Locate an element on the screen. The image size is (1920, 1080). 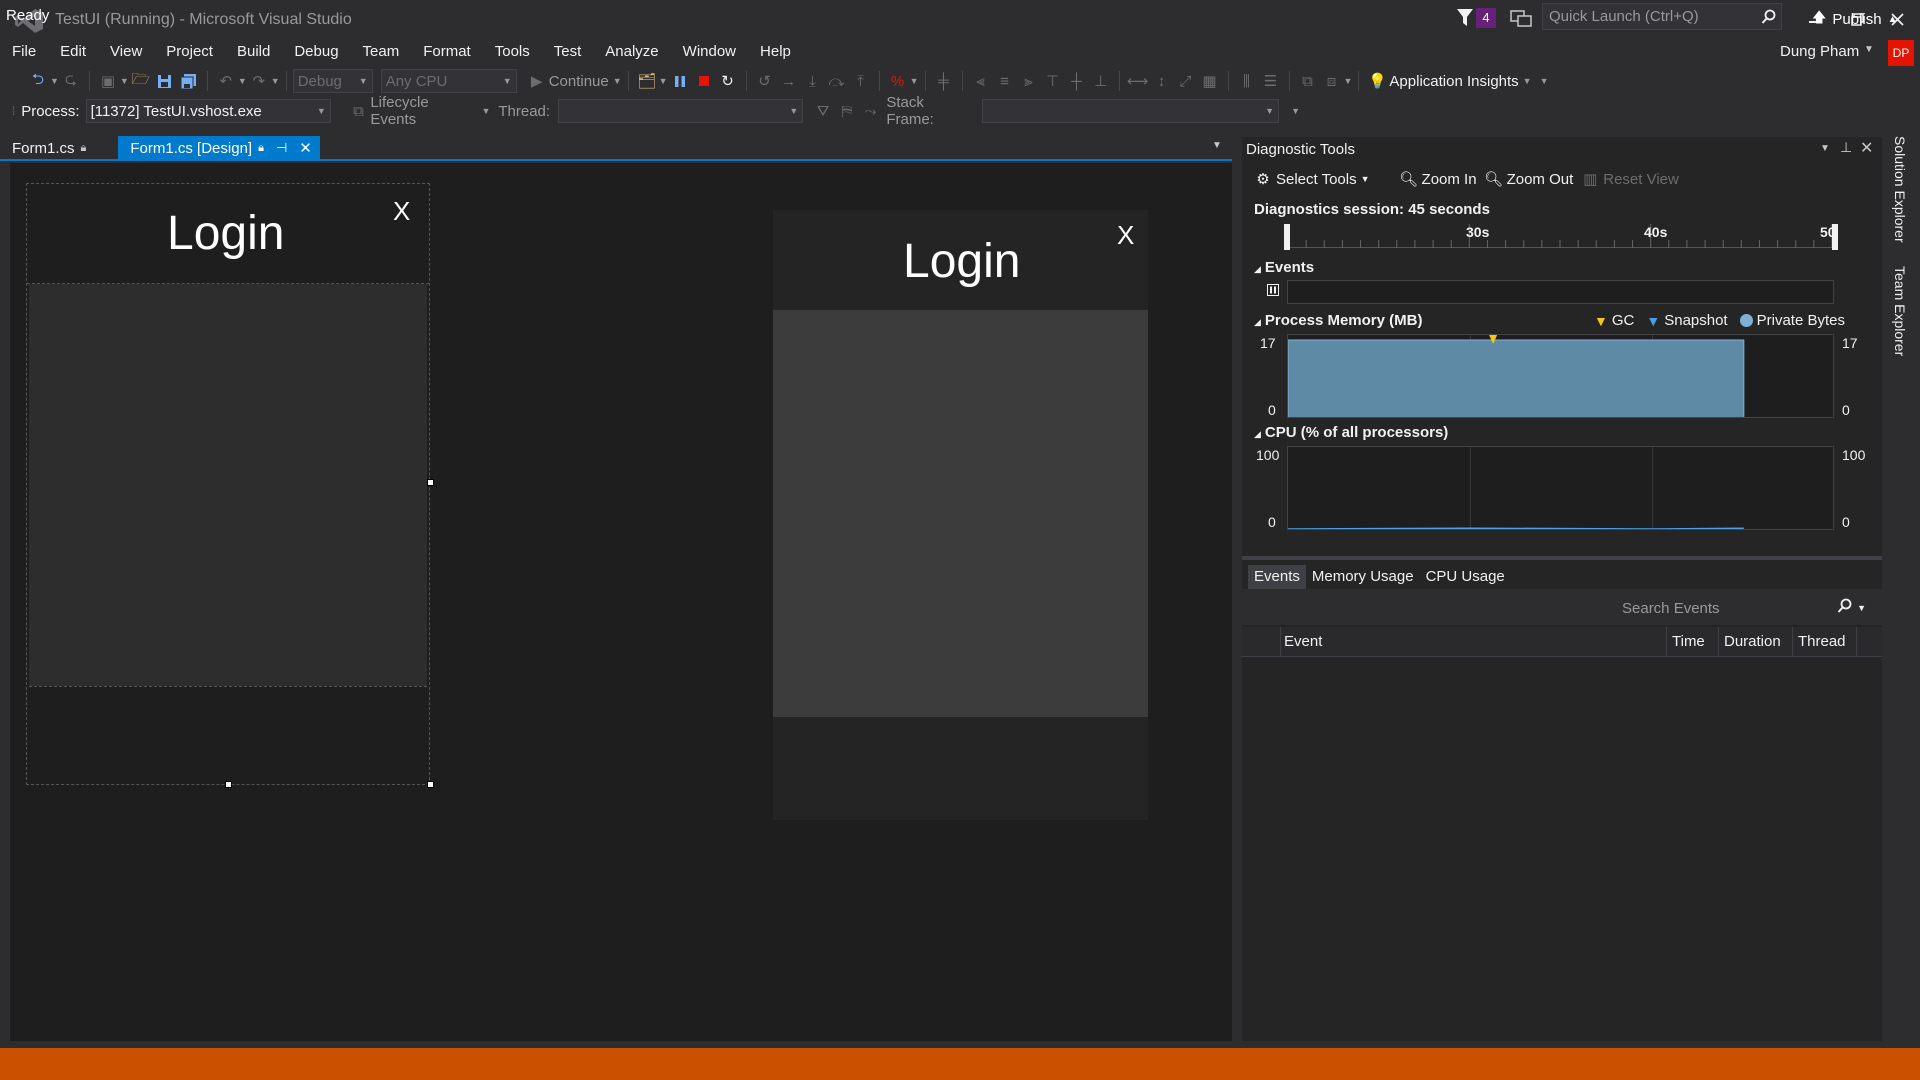
navigate-forward-icon: ⮎ is located at coordinates (71, 81).